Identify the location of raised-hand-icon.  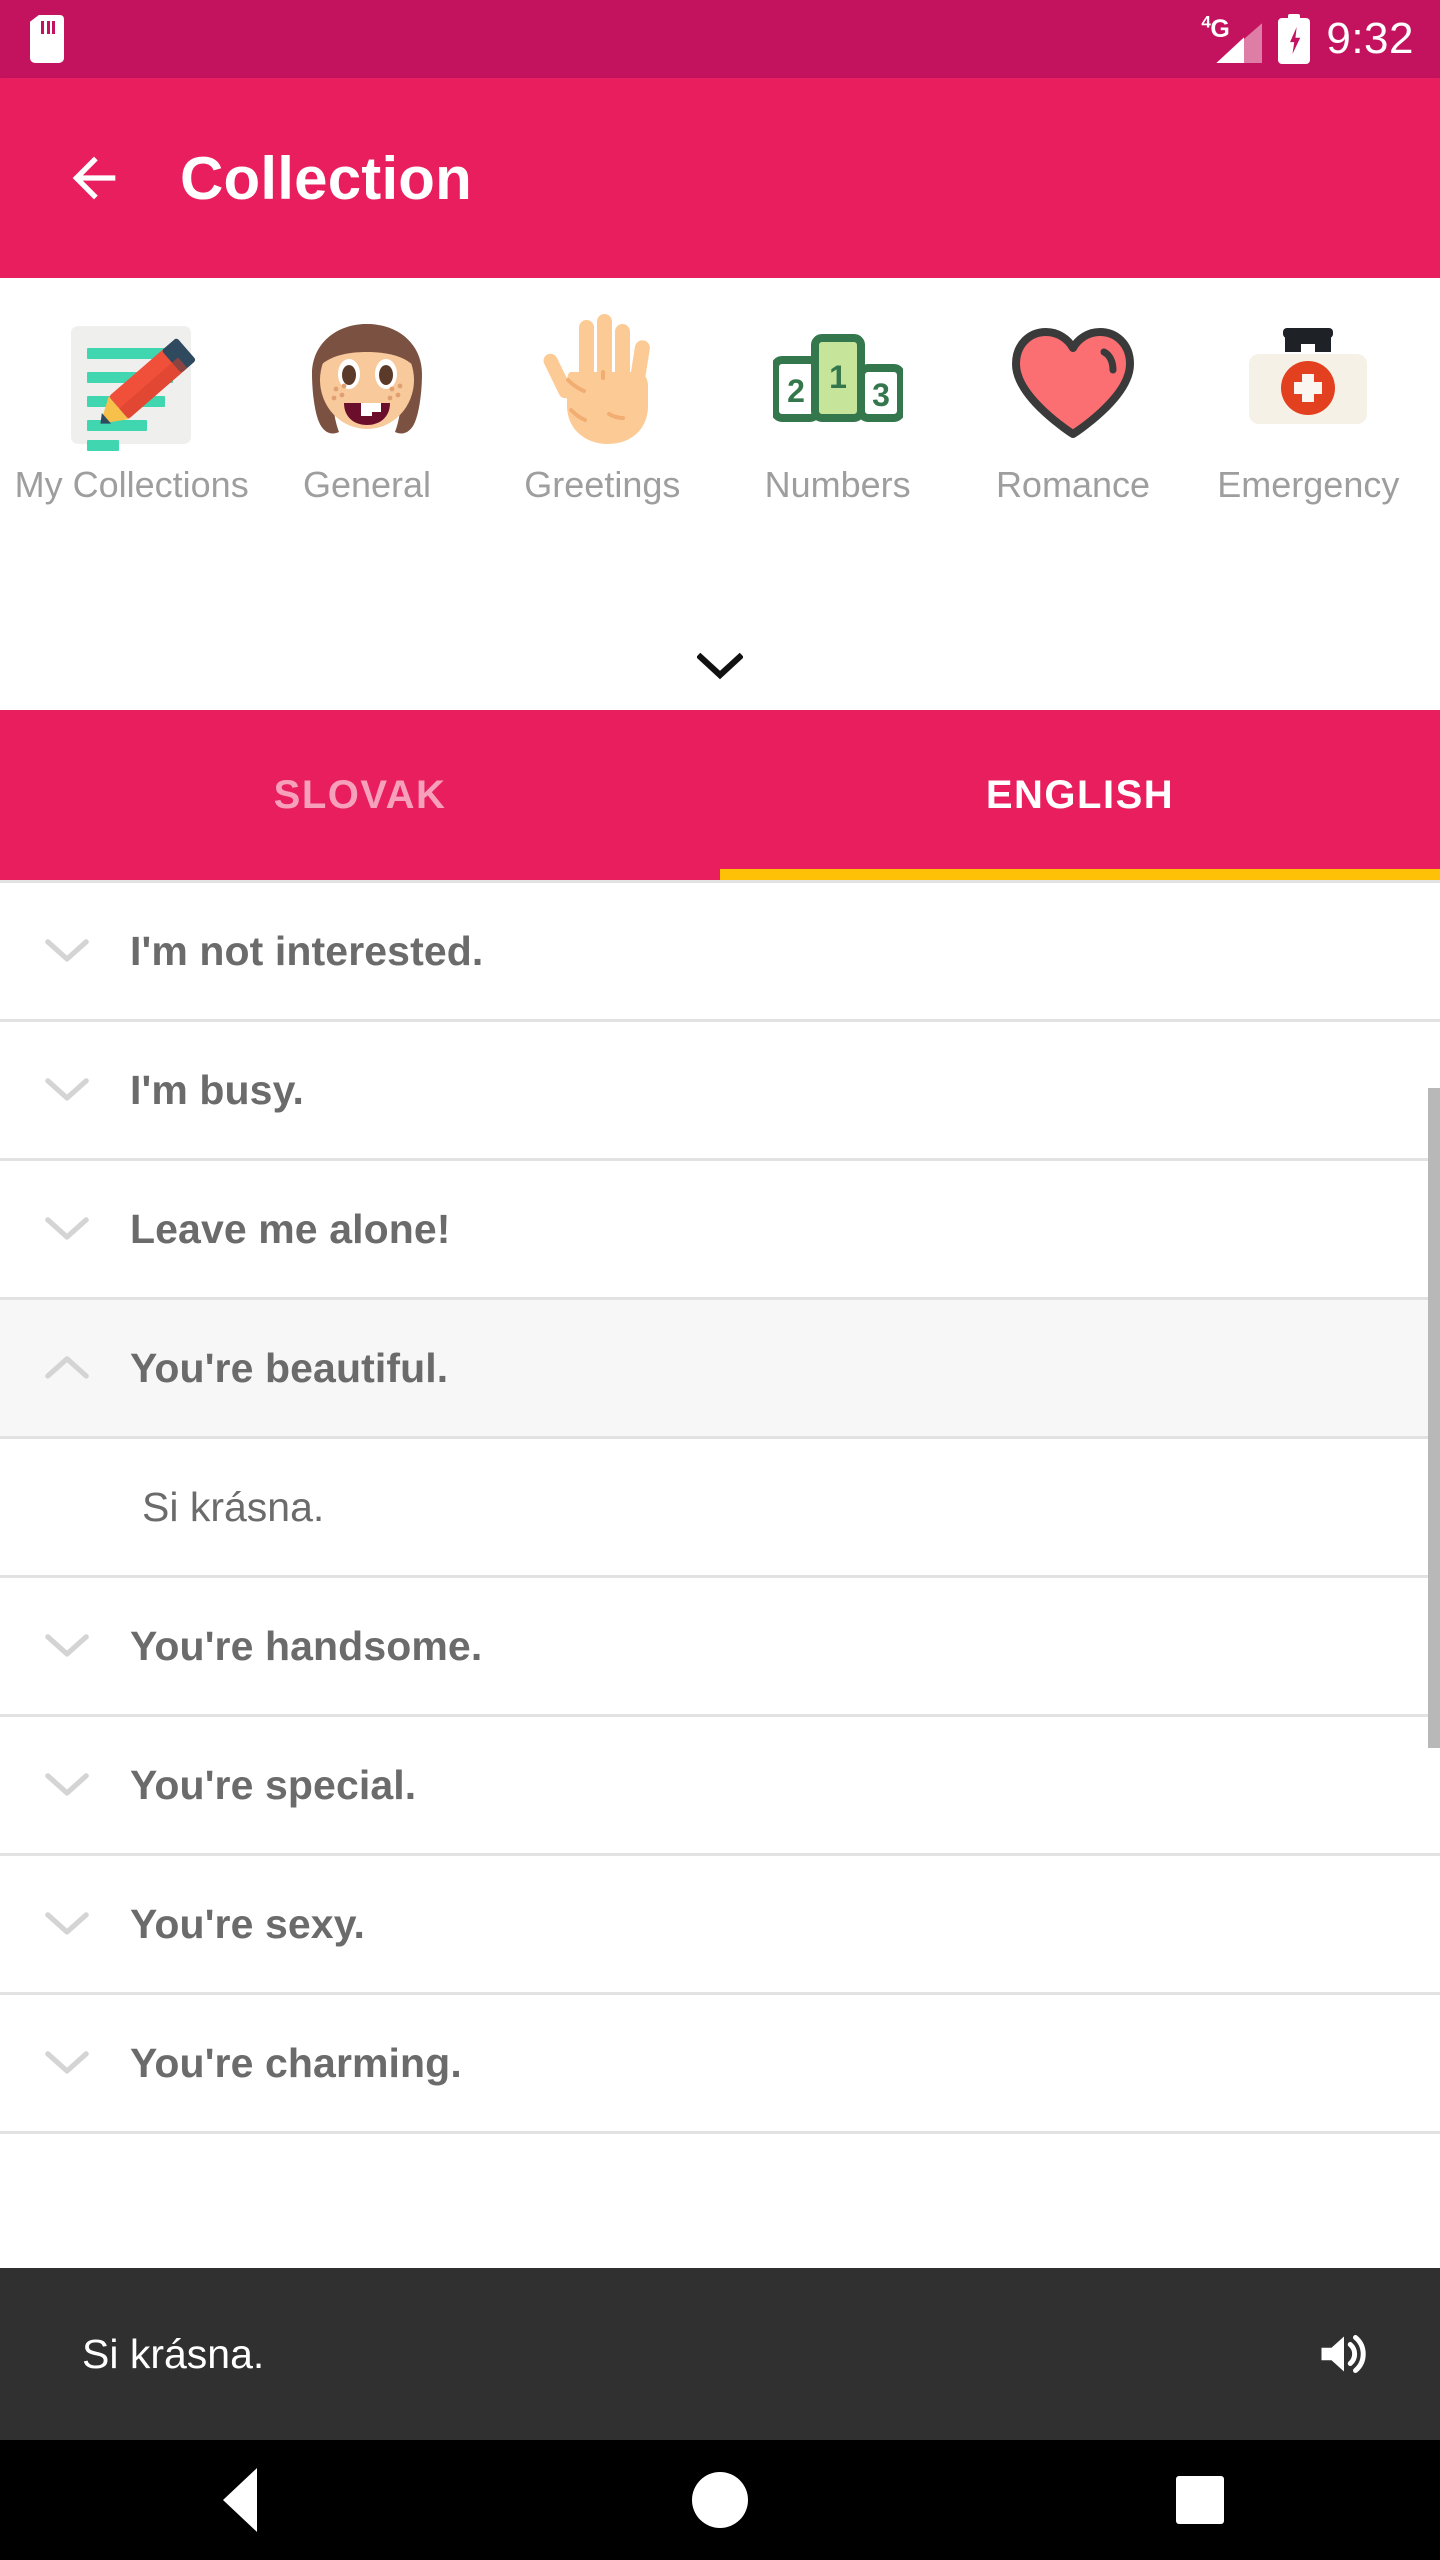
(602, 381).